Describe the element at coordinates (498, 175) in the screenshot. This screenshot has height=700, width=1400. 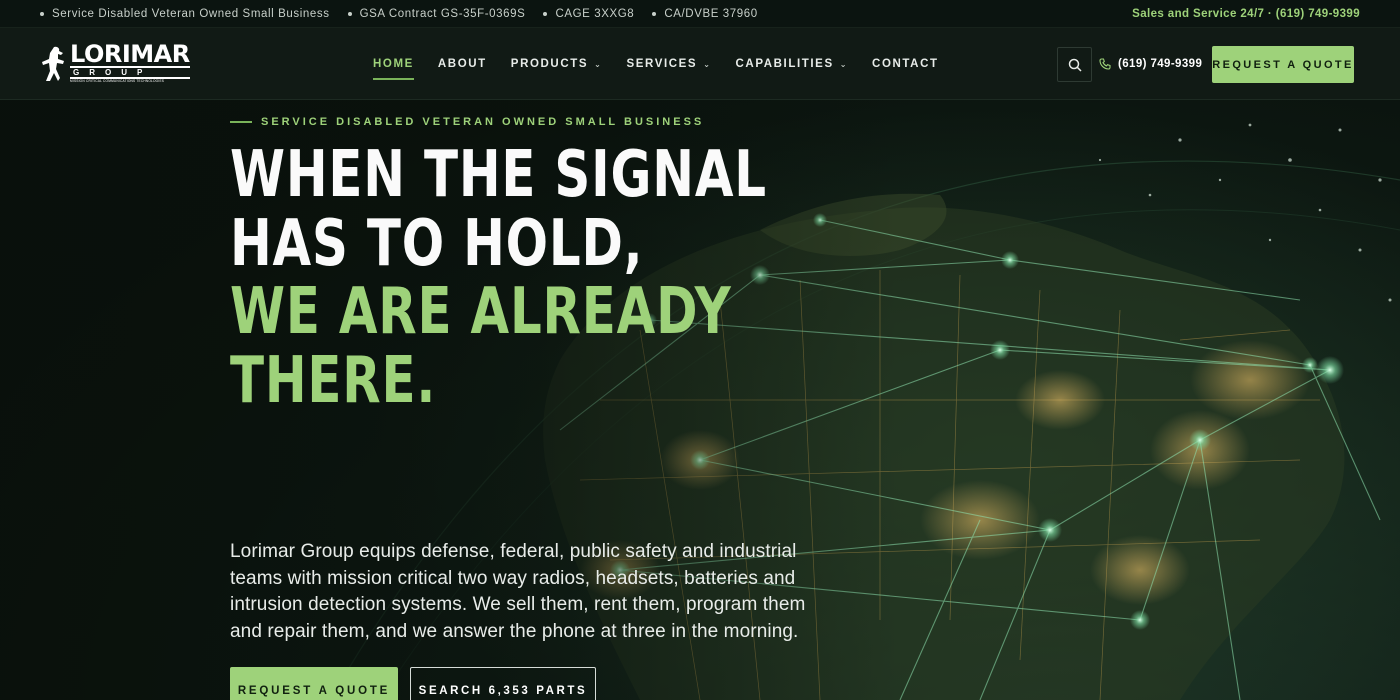
I see `headline-line: WHEN THE SIGNAL` at that location.